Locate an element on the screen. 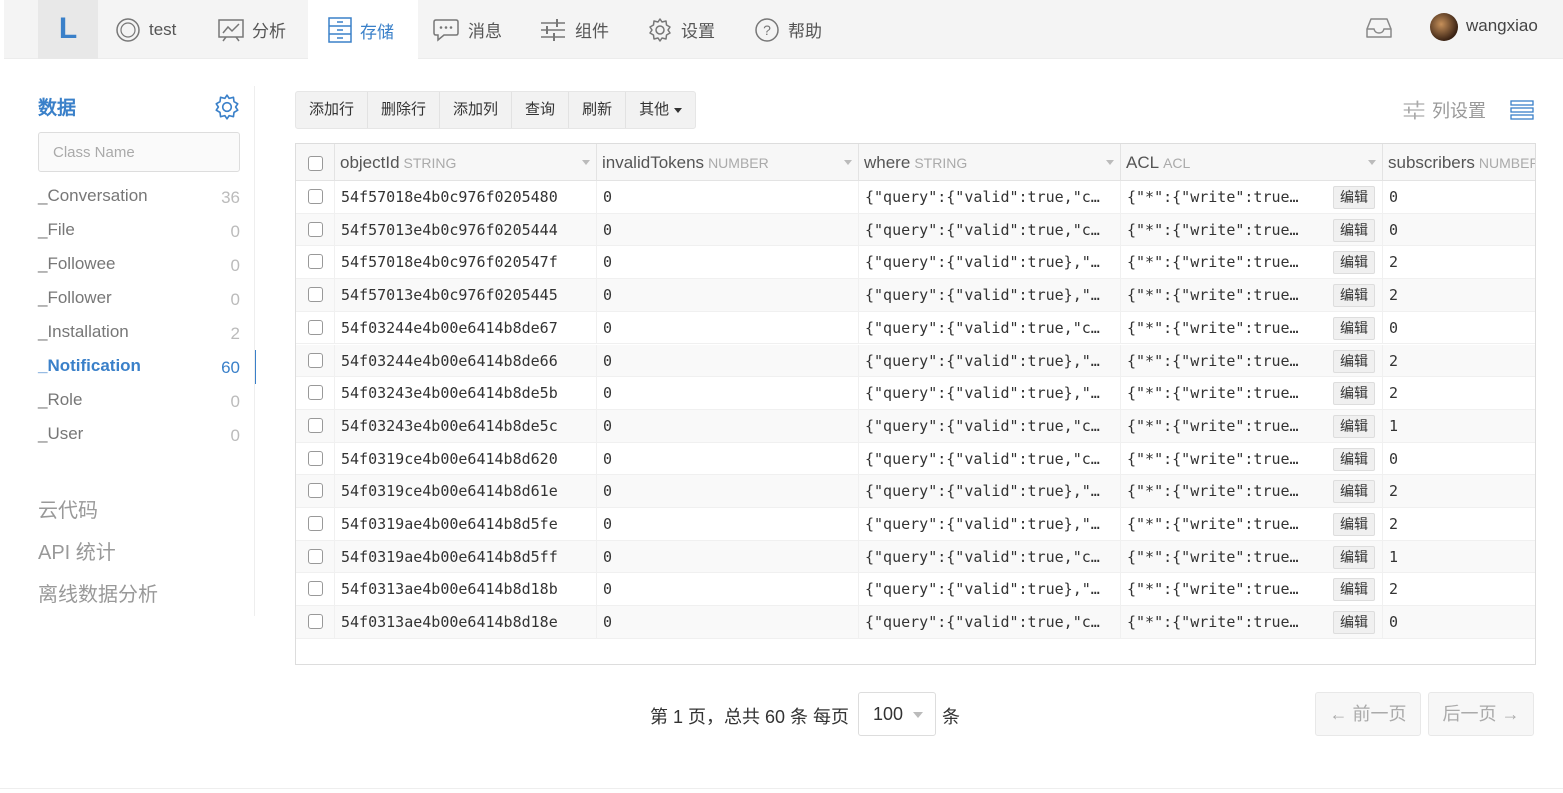 The width and height of the screenshot is (1563, 793). class-item-file: _File 0 is located at coordinates (128, 231).